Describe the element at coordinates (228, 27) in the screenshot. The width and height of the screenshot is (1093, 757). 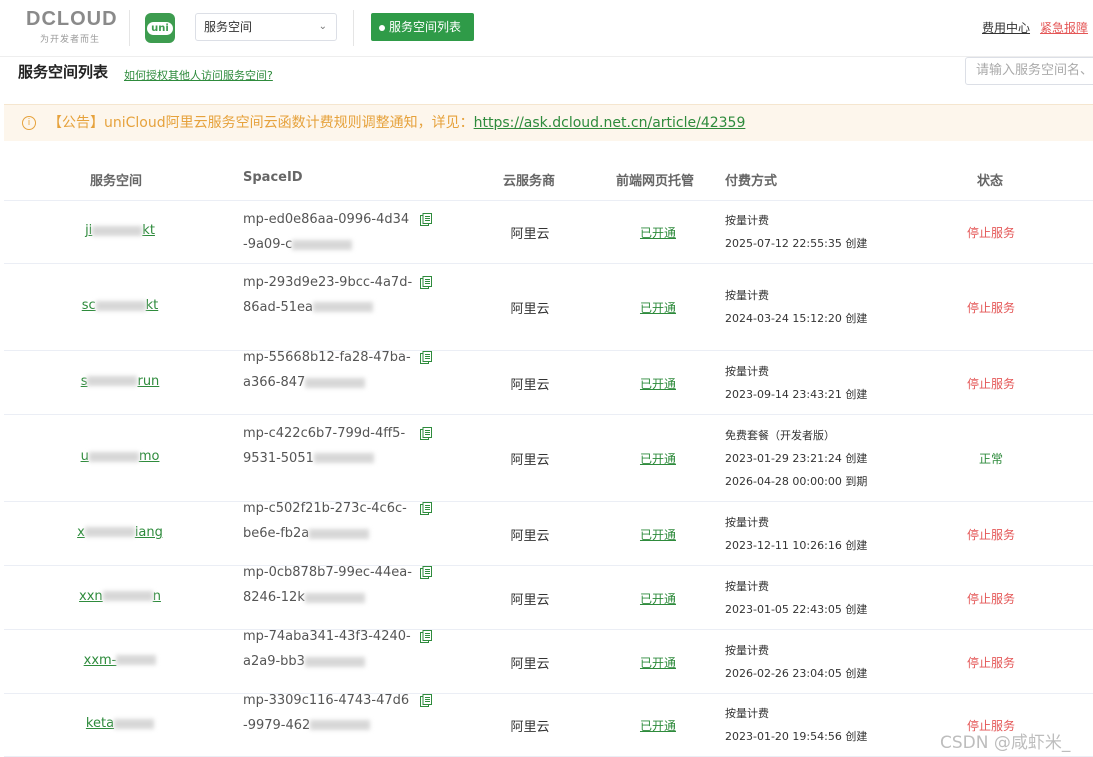
I see `select-value: 服务空间` at that location.